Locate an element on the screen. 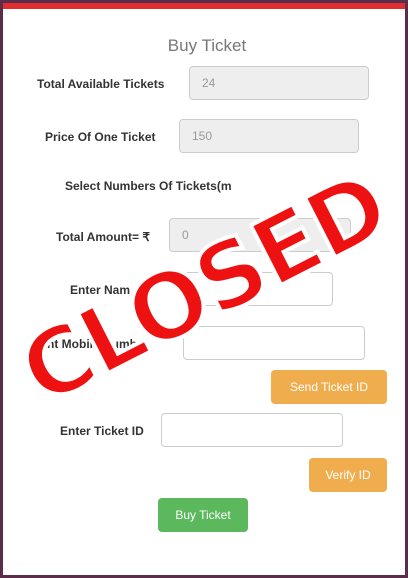  ticket-id-label: Enter Ticket ID is located at coordinates (102, 431).